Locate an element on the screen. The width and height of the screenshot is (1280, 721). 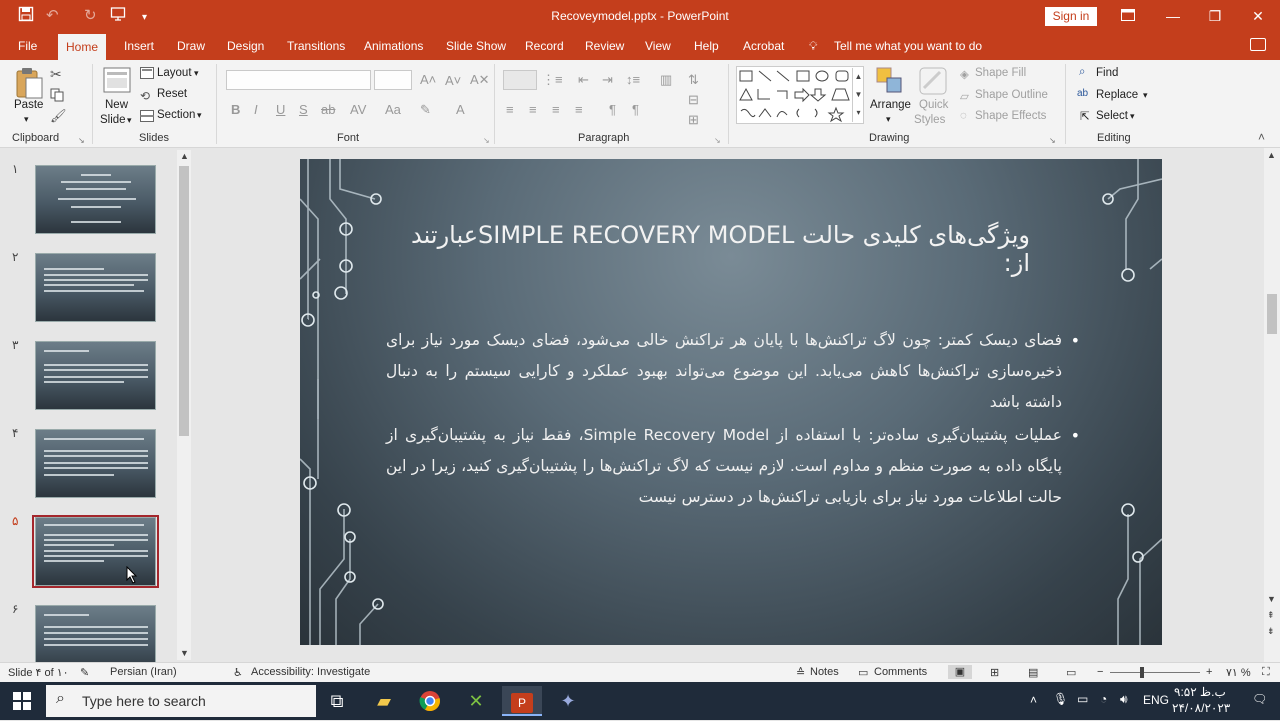
cut-icon: ✂ is located at coordinates (56, 74).